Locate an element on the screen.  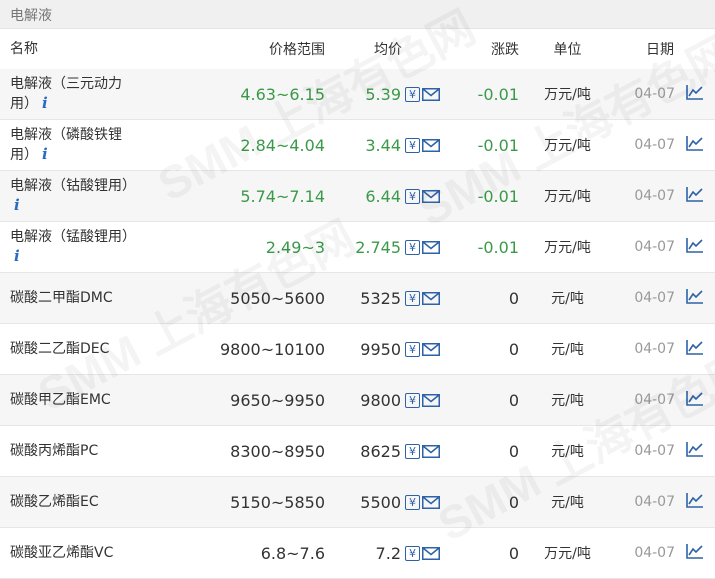
table-row: 碳酸二乙酯DEC 9800~10100 9950 ¥ 0 元/吨 04-07 is located at coordinates (357, 349).